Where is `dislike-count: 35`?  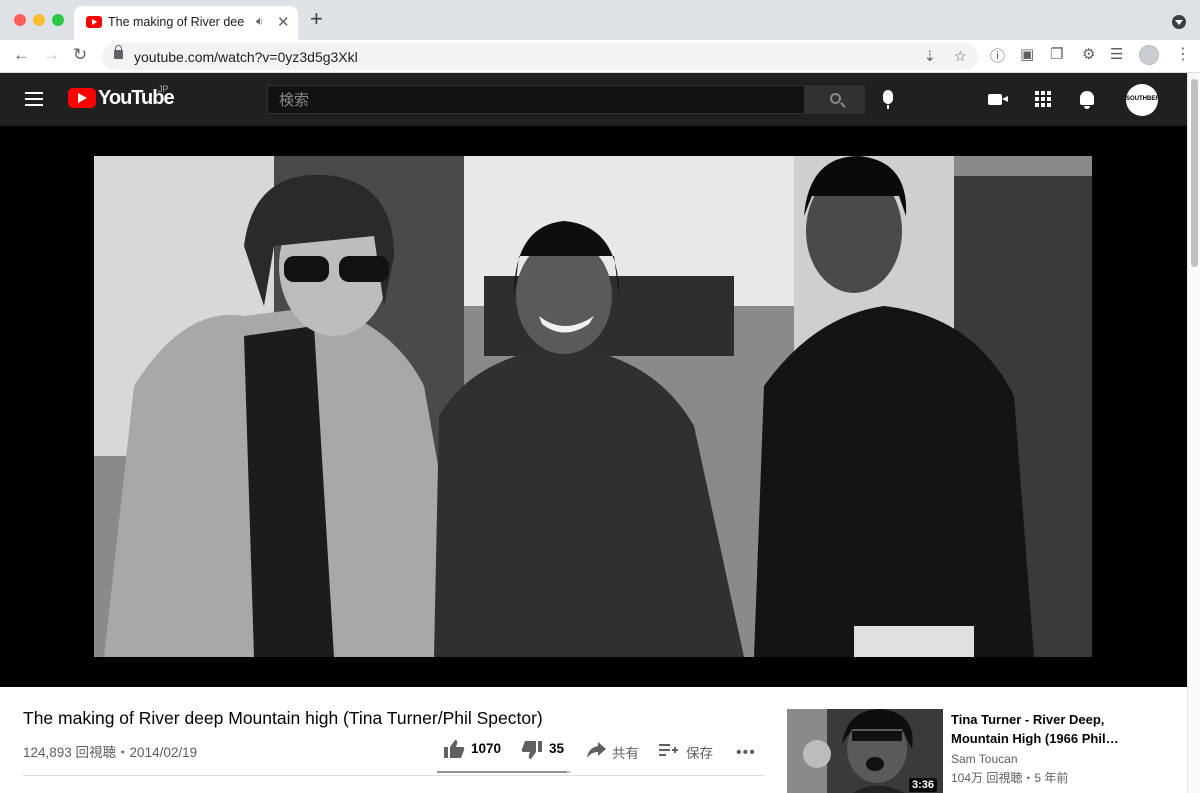 dislike-count: 35 is located at coordinates (556, 748).